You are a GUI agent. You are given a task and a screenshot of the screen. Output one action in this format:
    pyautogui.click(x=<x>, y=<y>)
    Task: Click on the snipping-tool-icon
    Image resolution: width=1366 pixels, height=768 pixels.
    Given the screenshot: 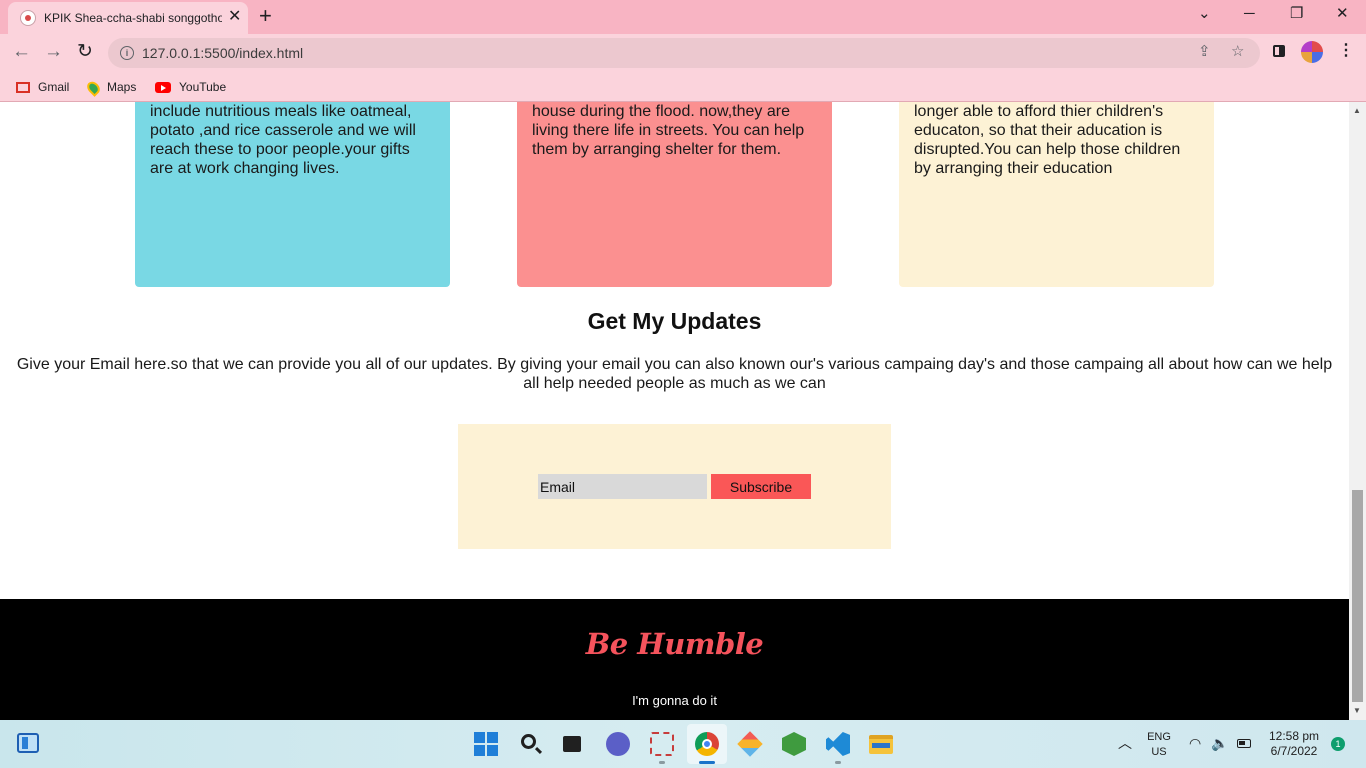 What is the action you would take?
    pyautogui.click(x=662, y=744)
    